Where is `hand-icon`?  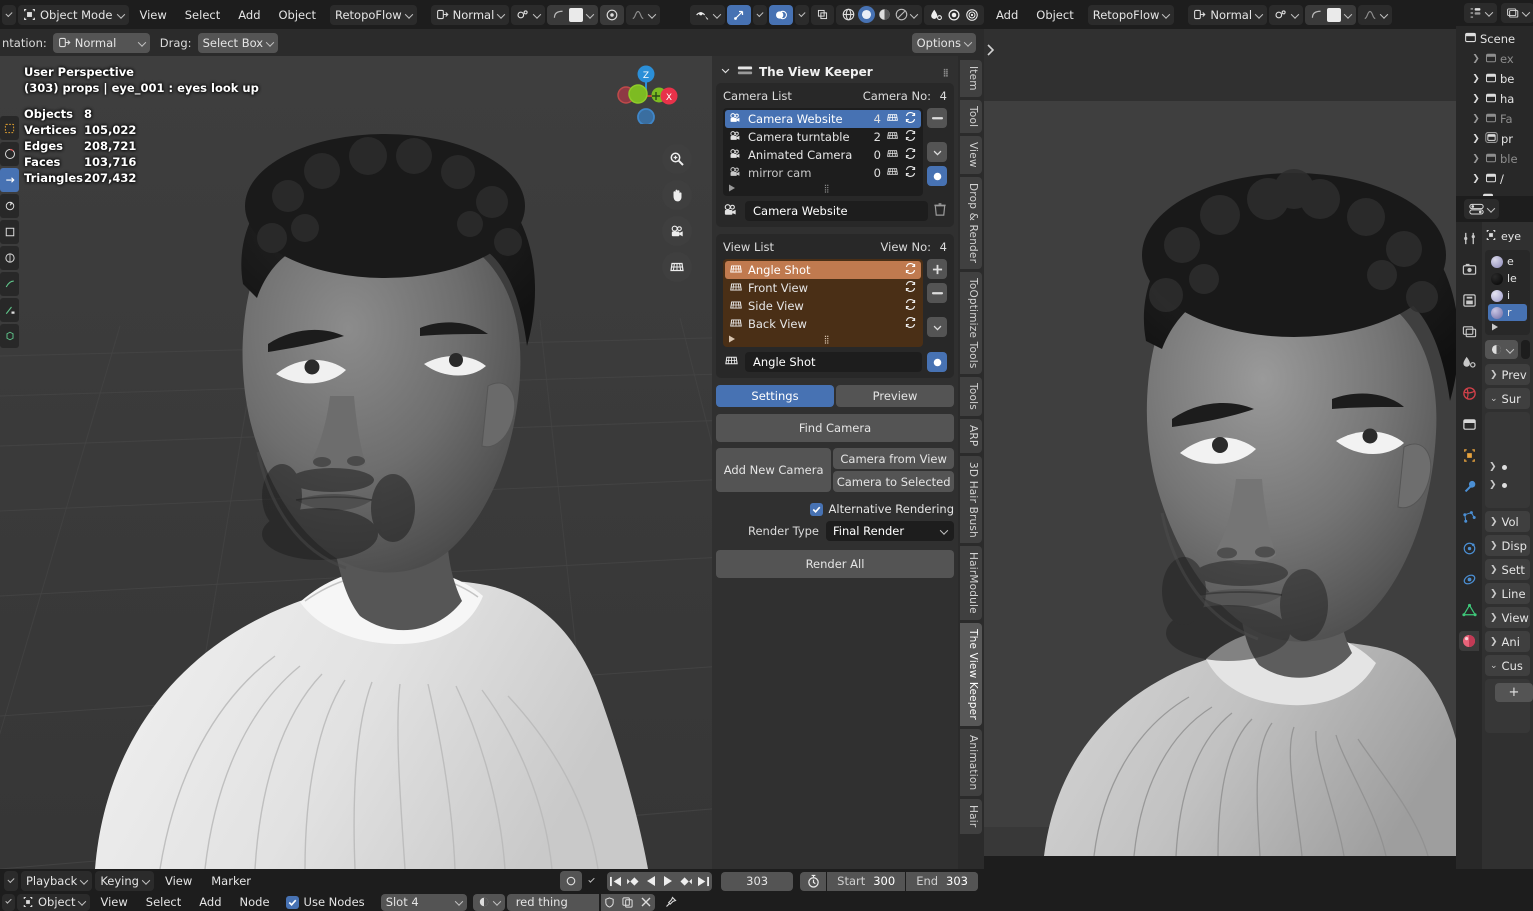
hand-icon is located at coordinates (677, 195).